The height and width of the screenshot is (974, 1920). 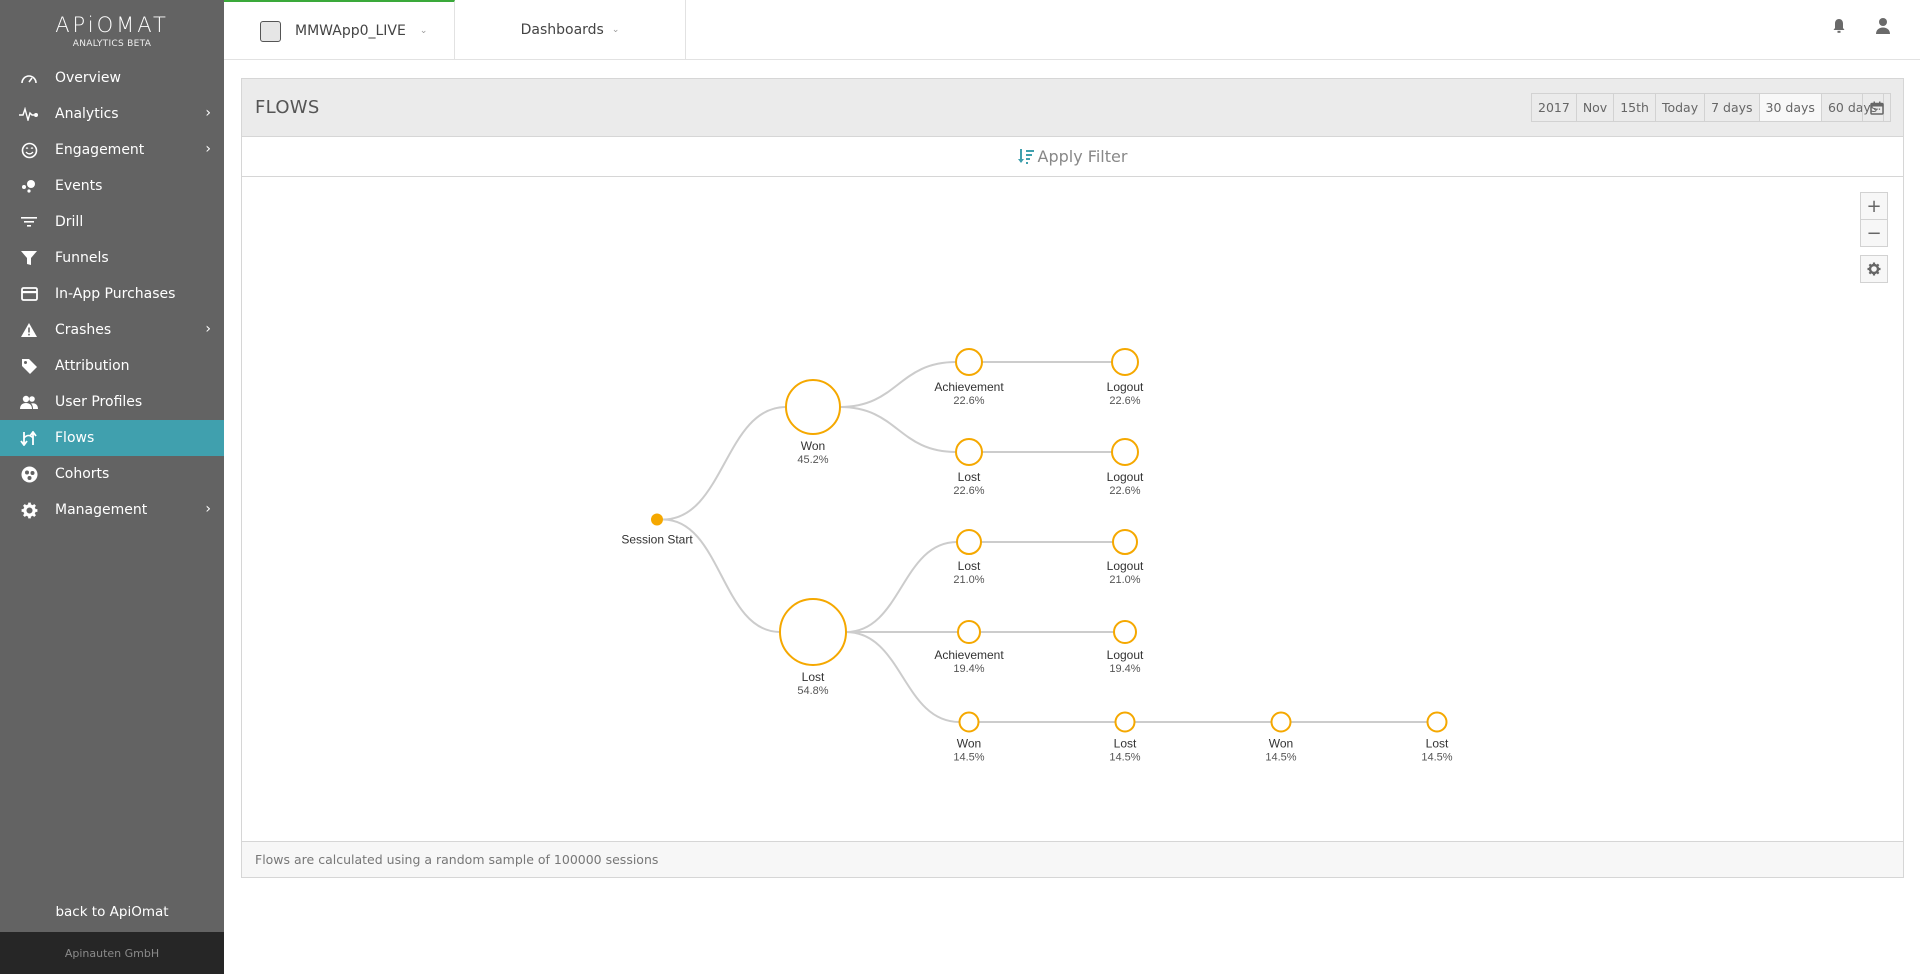 I want to click on calendar-icon, so click(x=1876, y=108).